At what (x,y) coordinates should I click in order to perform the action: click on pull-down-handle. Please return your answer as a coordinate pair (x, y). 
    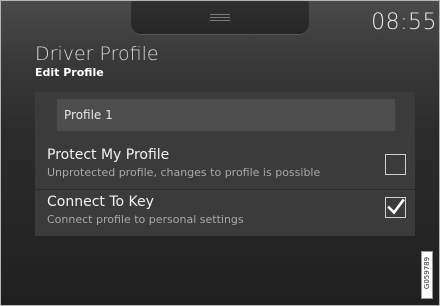
    Looking at the image, I should click on (220, 18).